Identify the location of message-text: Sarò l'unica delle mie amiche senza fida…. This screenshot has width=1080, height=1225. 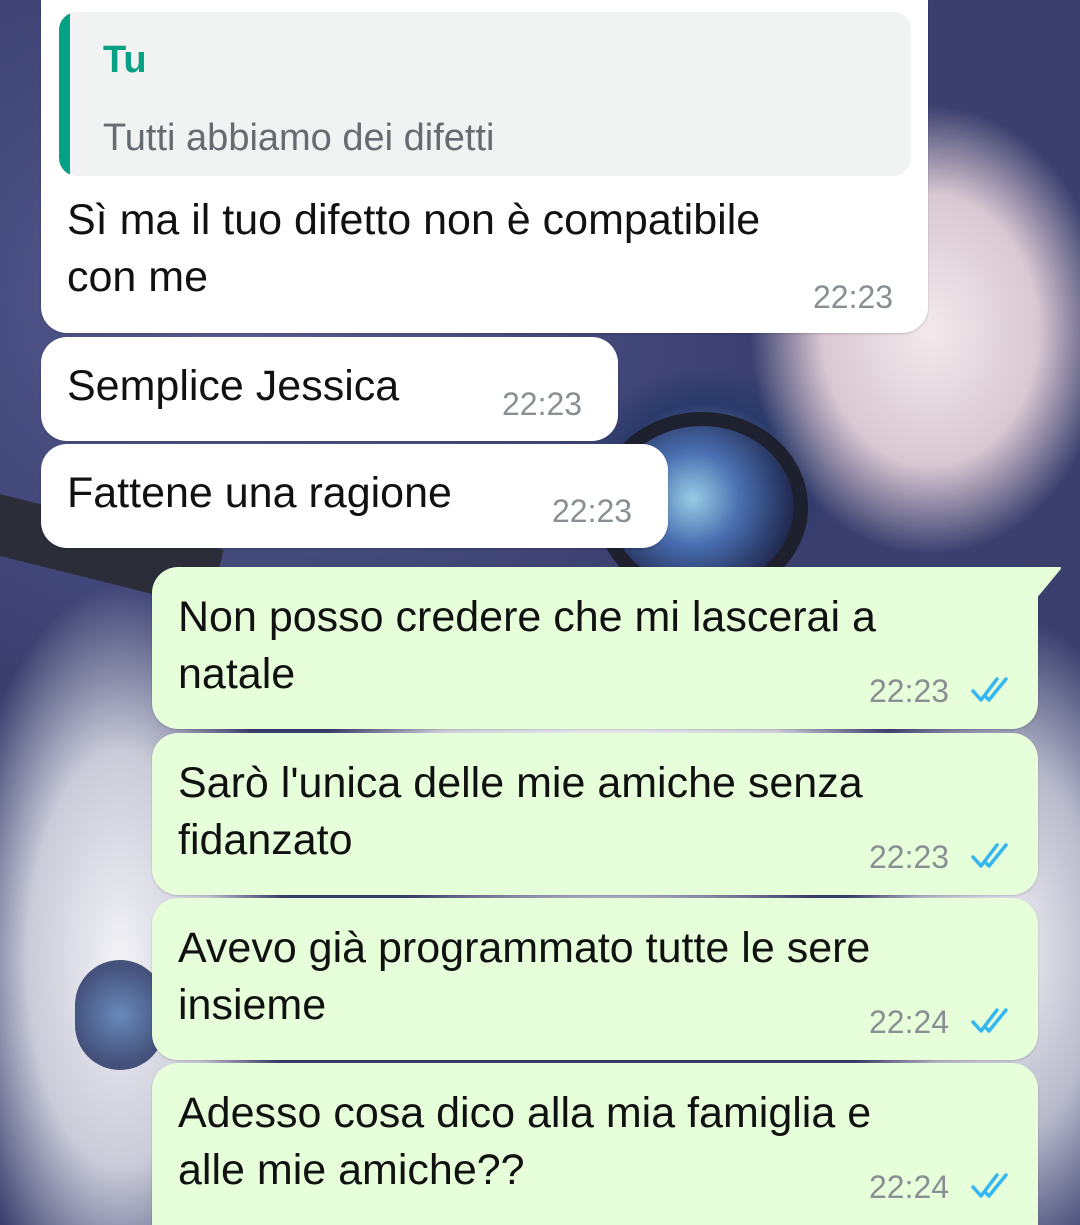
(520, 812).